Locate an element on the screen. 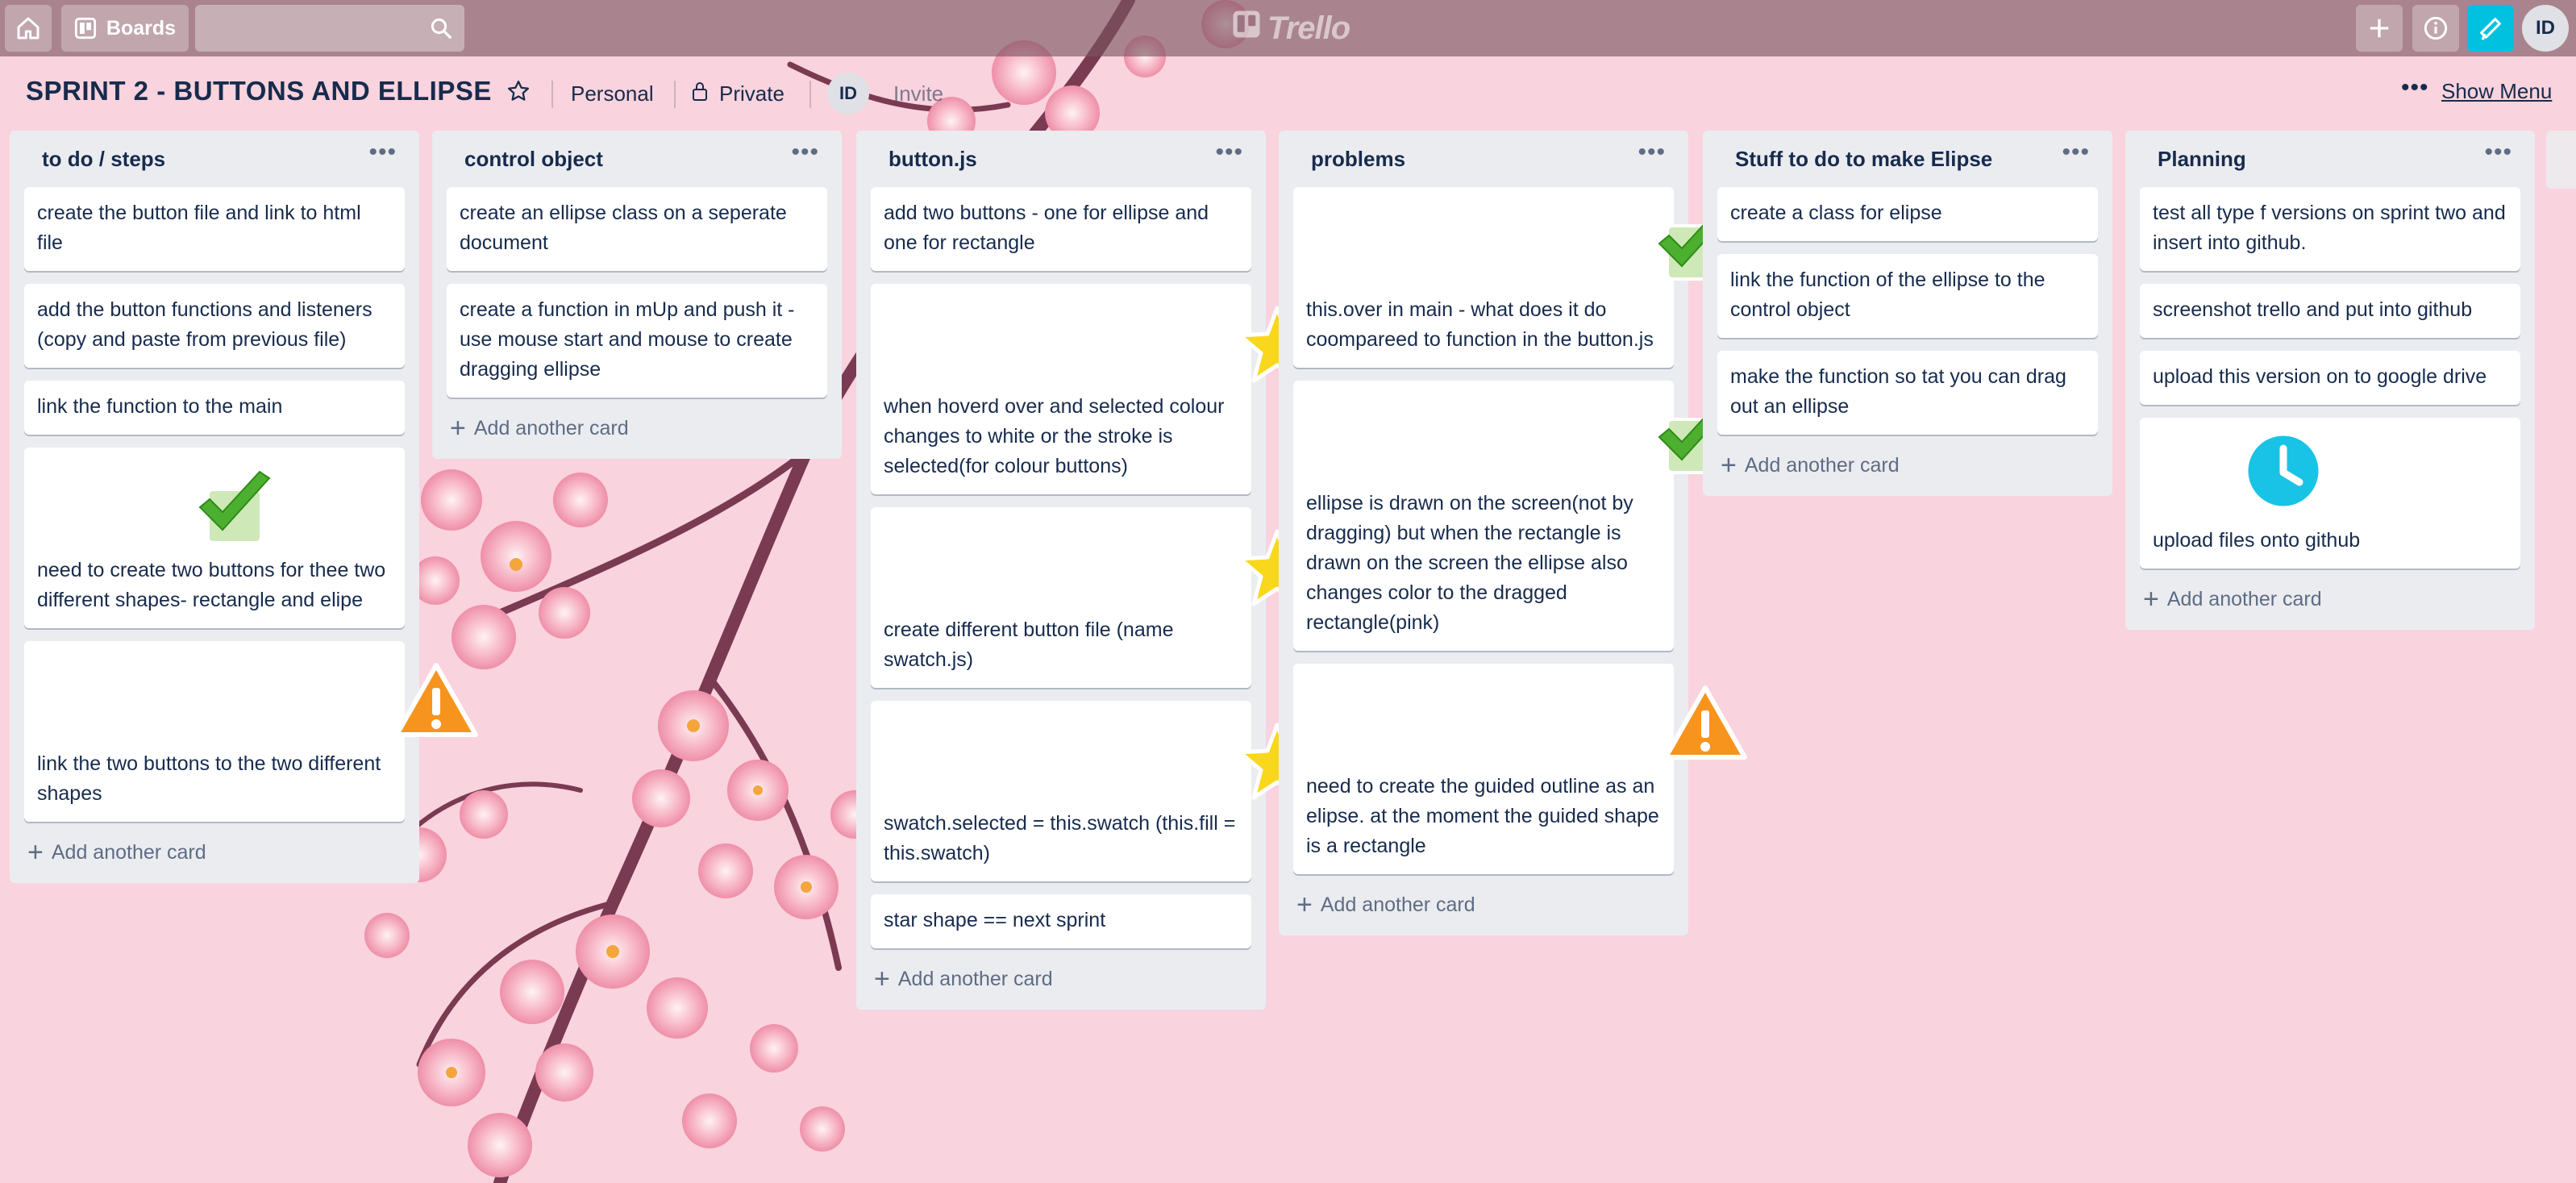  card: star shape == next sprint is located at coordinates (1061, 921).